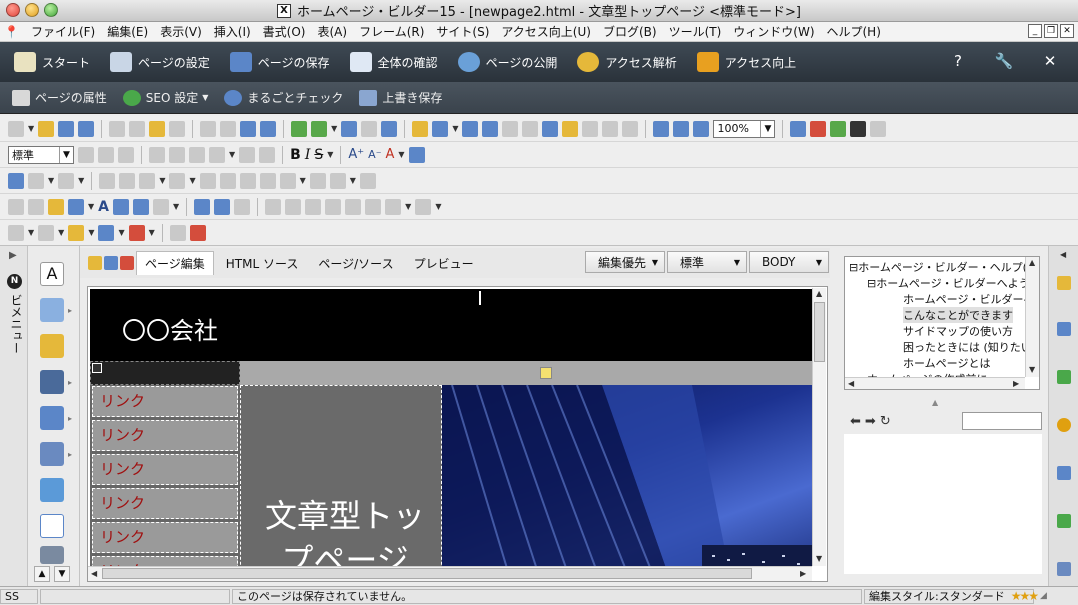 The image size is (1078, 605). I want to click on tree-horizontal-scrollbar: ◀ ▶, so click(935, 383).